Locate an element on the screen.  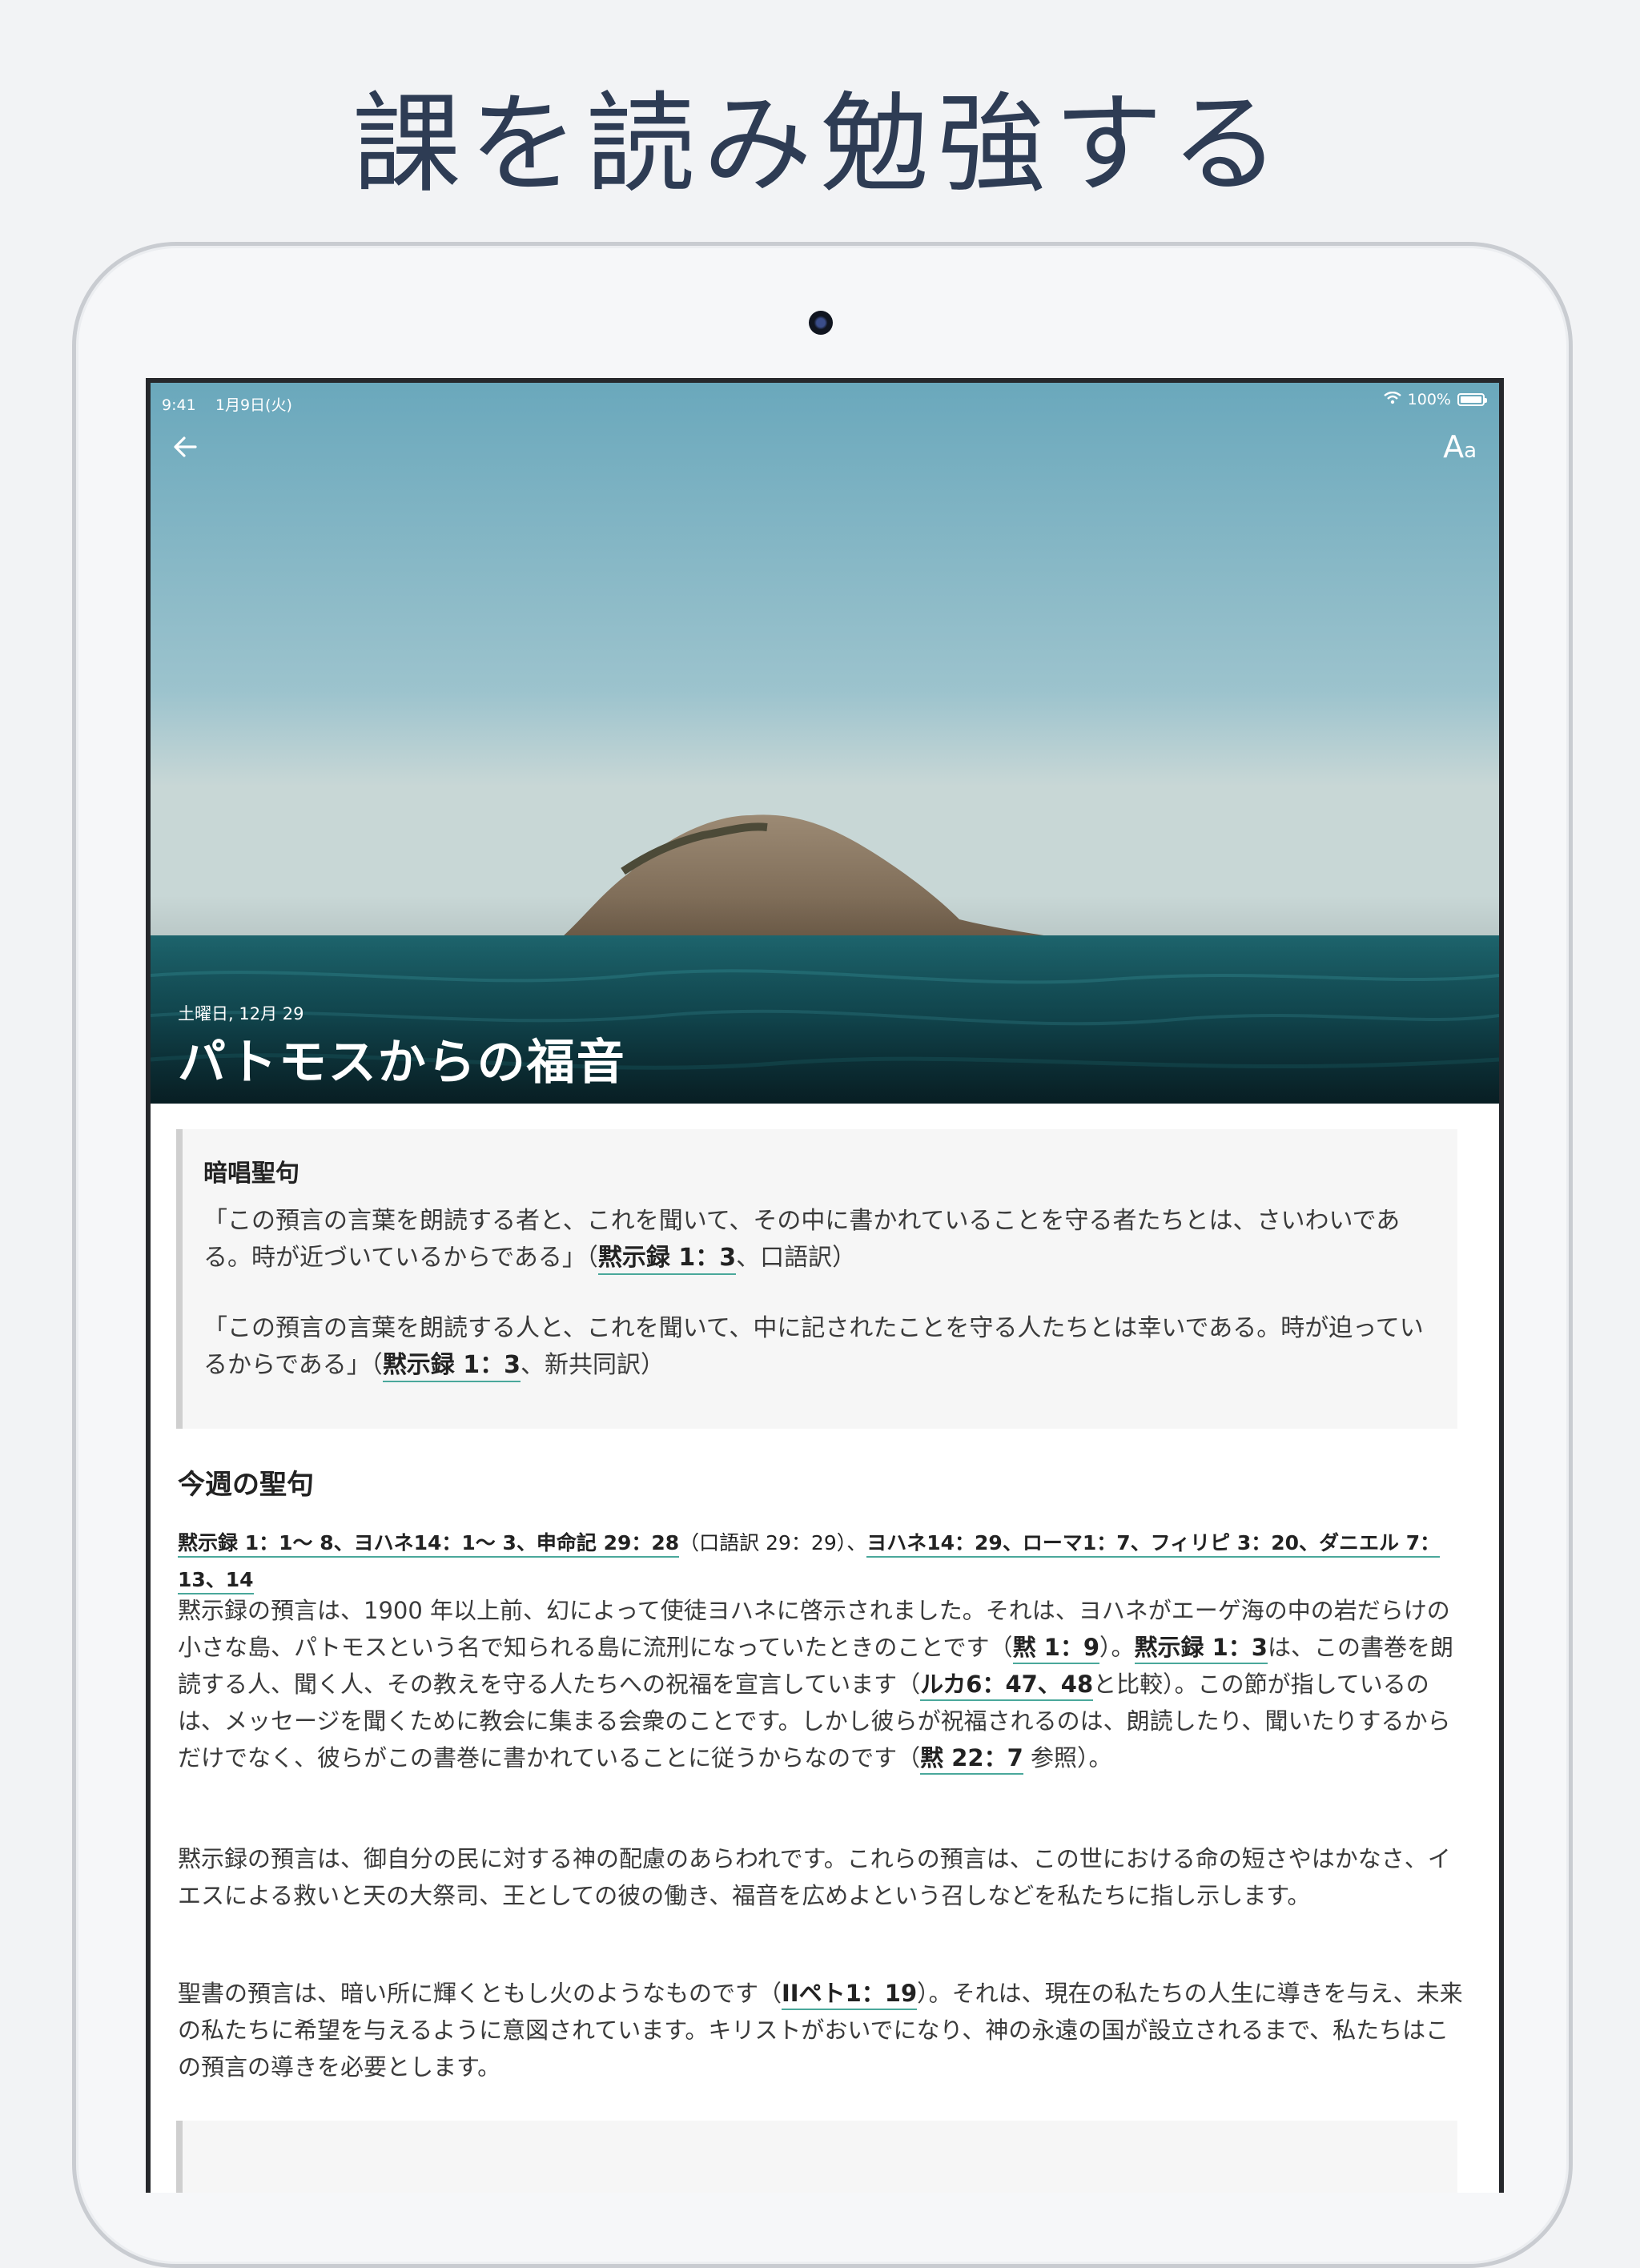
verse-link: 黙示録 1：1〜 8、ヨハネ14：1〜 3、申命記 29：28 is located at coordinates (429, 1544).